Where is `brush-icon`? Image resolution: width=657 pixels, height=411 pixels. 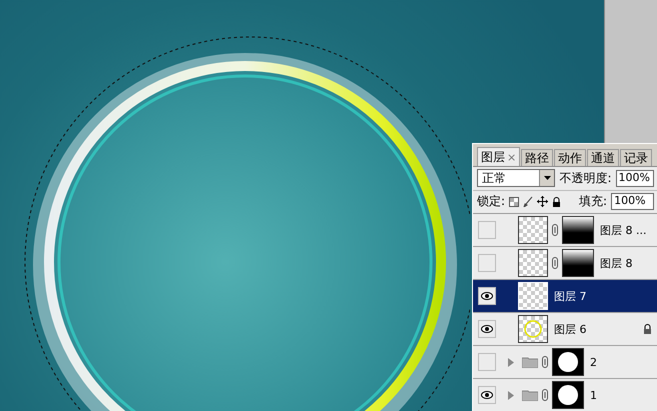 brush-icon is located at coordinates (528, 202).